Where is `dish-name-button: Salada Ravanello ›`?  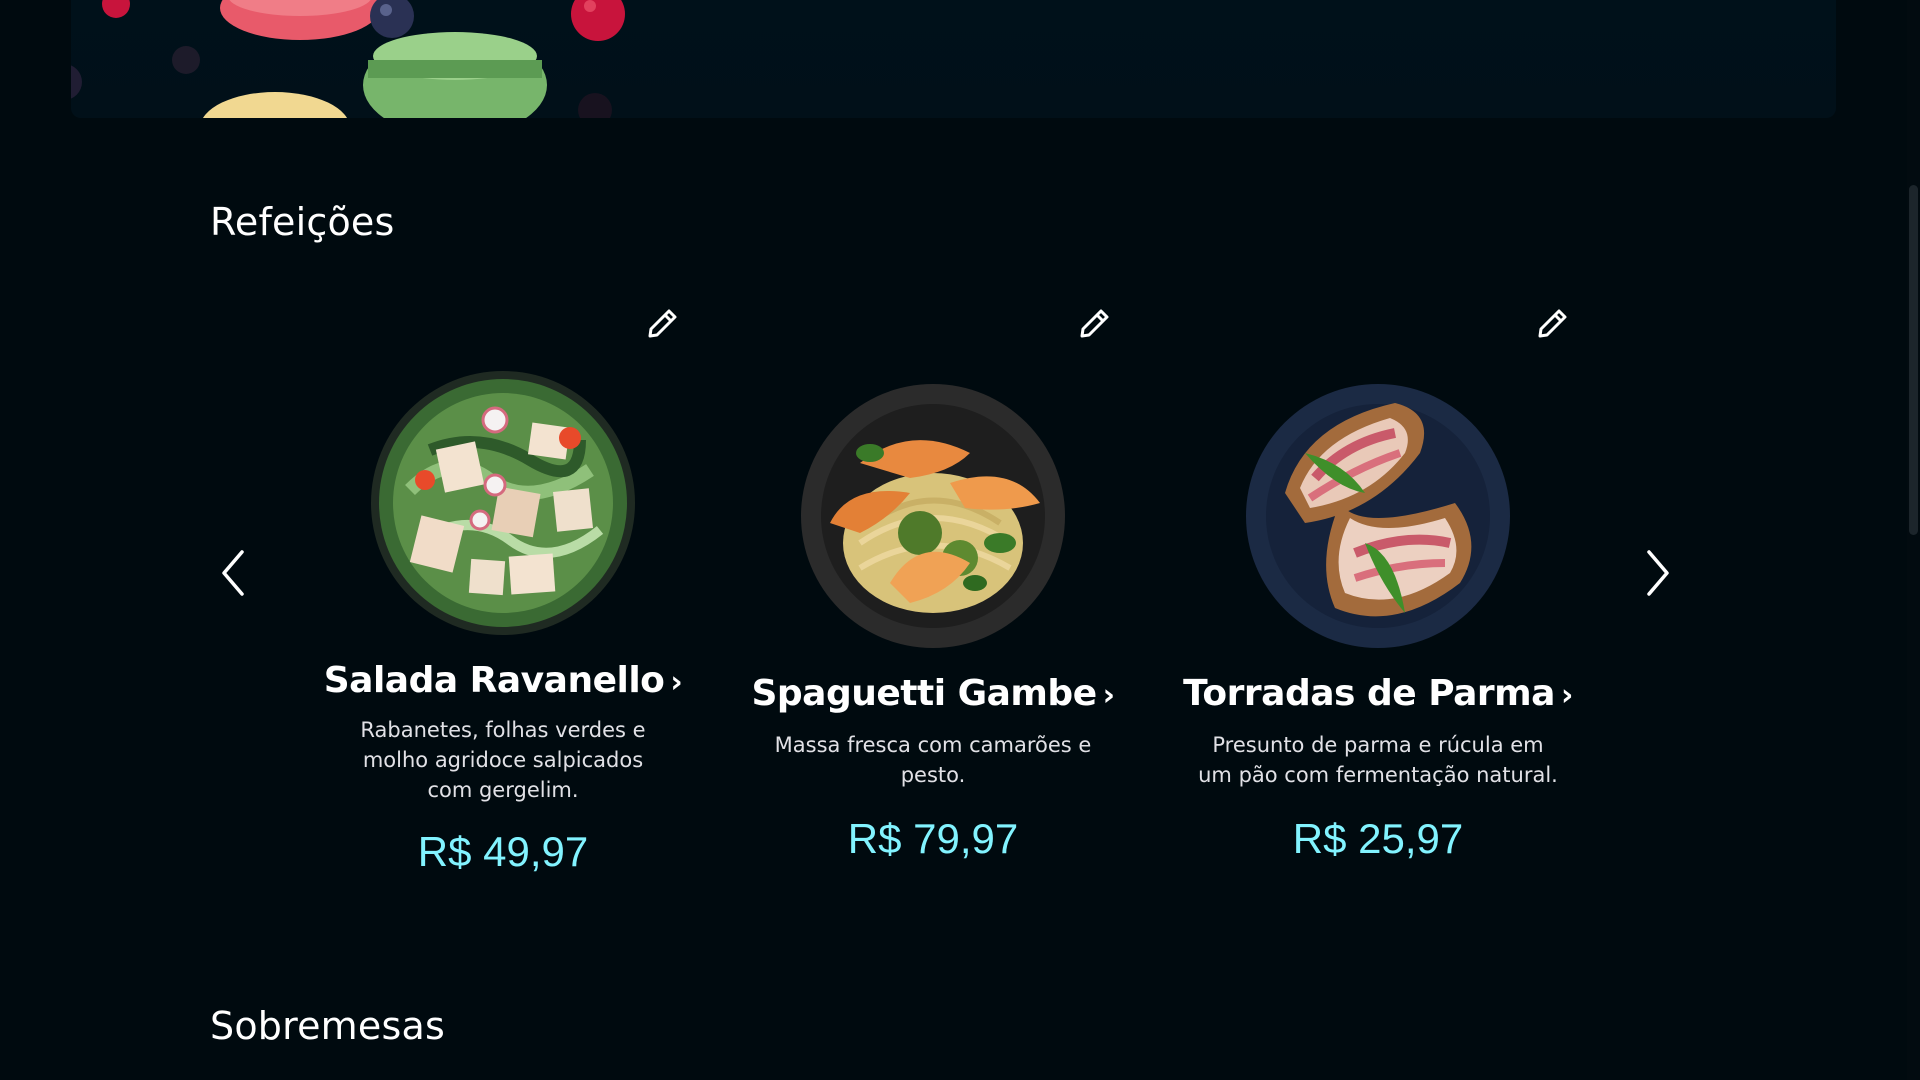
dish-name-button: Salada Ravanello › is located at coordinates (503, 680).